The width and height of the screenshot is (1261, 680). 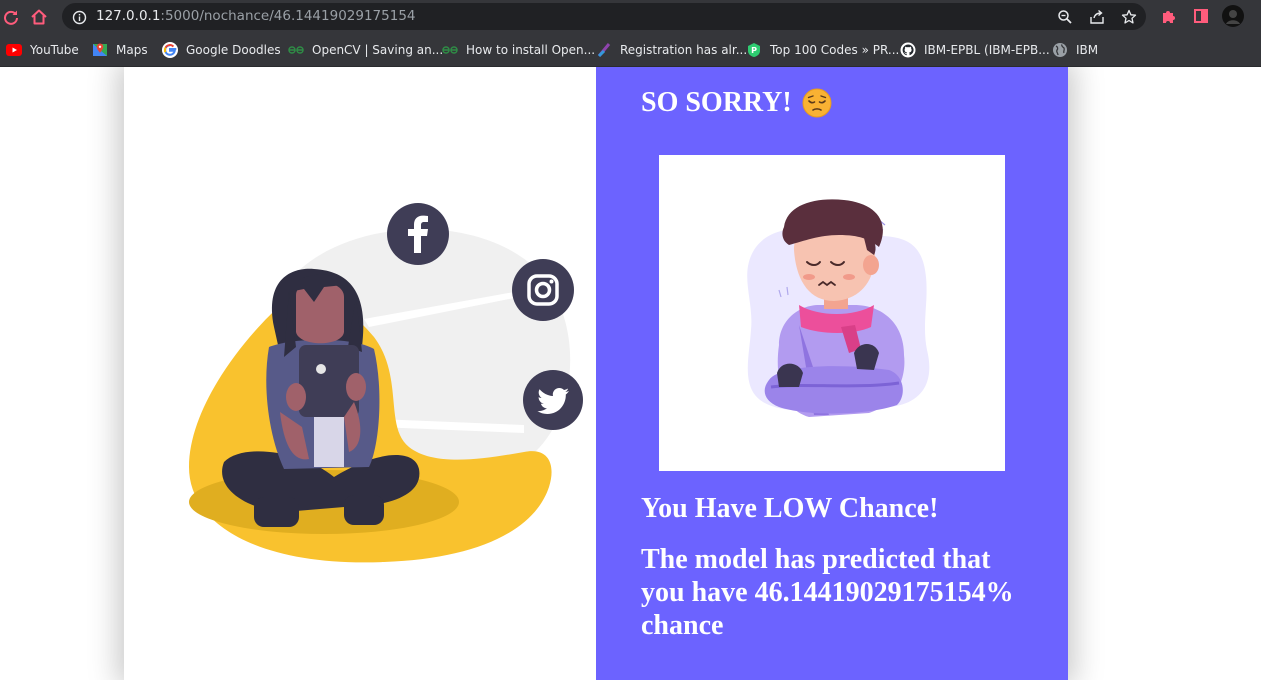 What do you see at coordinates (233, 50) in the screenshot?
I see `bookmark-label: Google Doodles` at bounding box center [233, 50].